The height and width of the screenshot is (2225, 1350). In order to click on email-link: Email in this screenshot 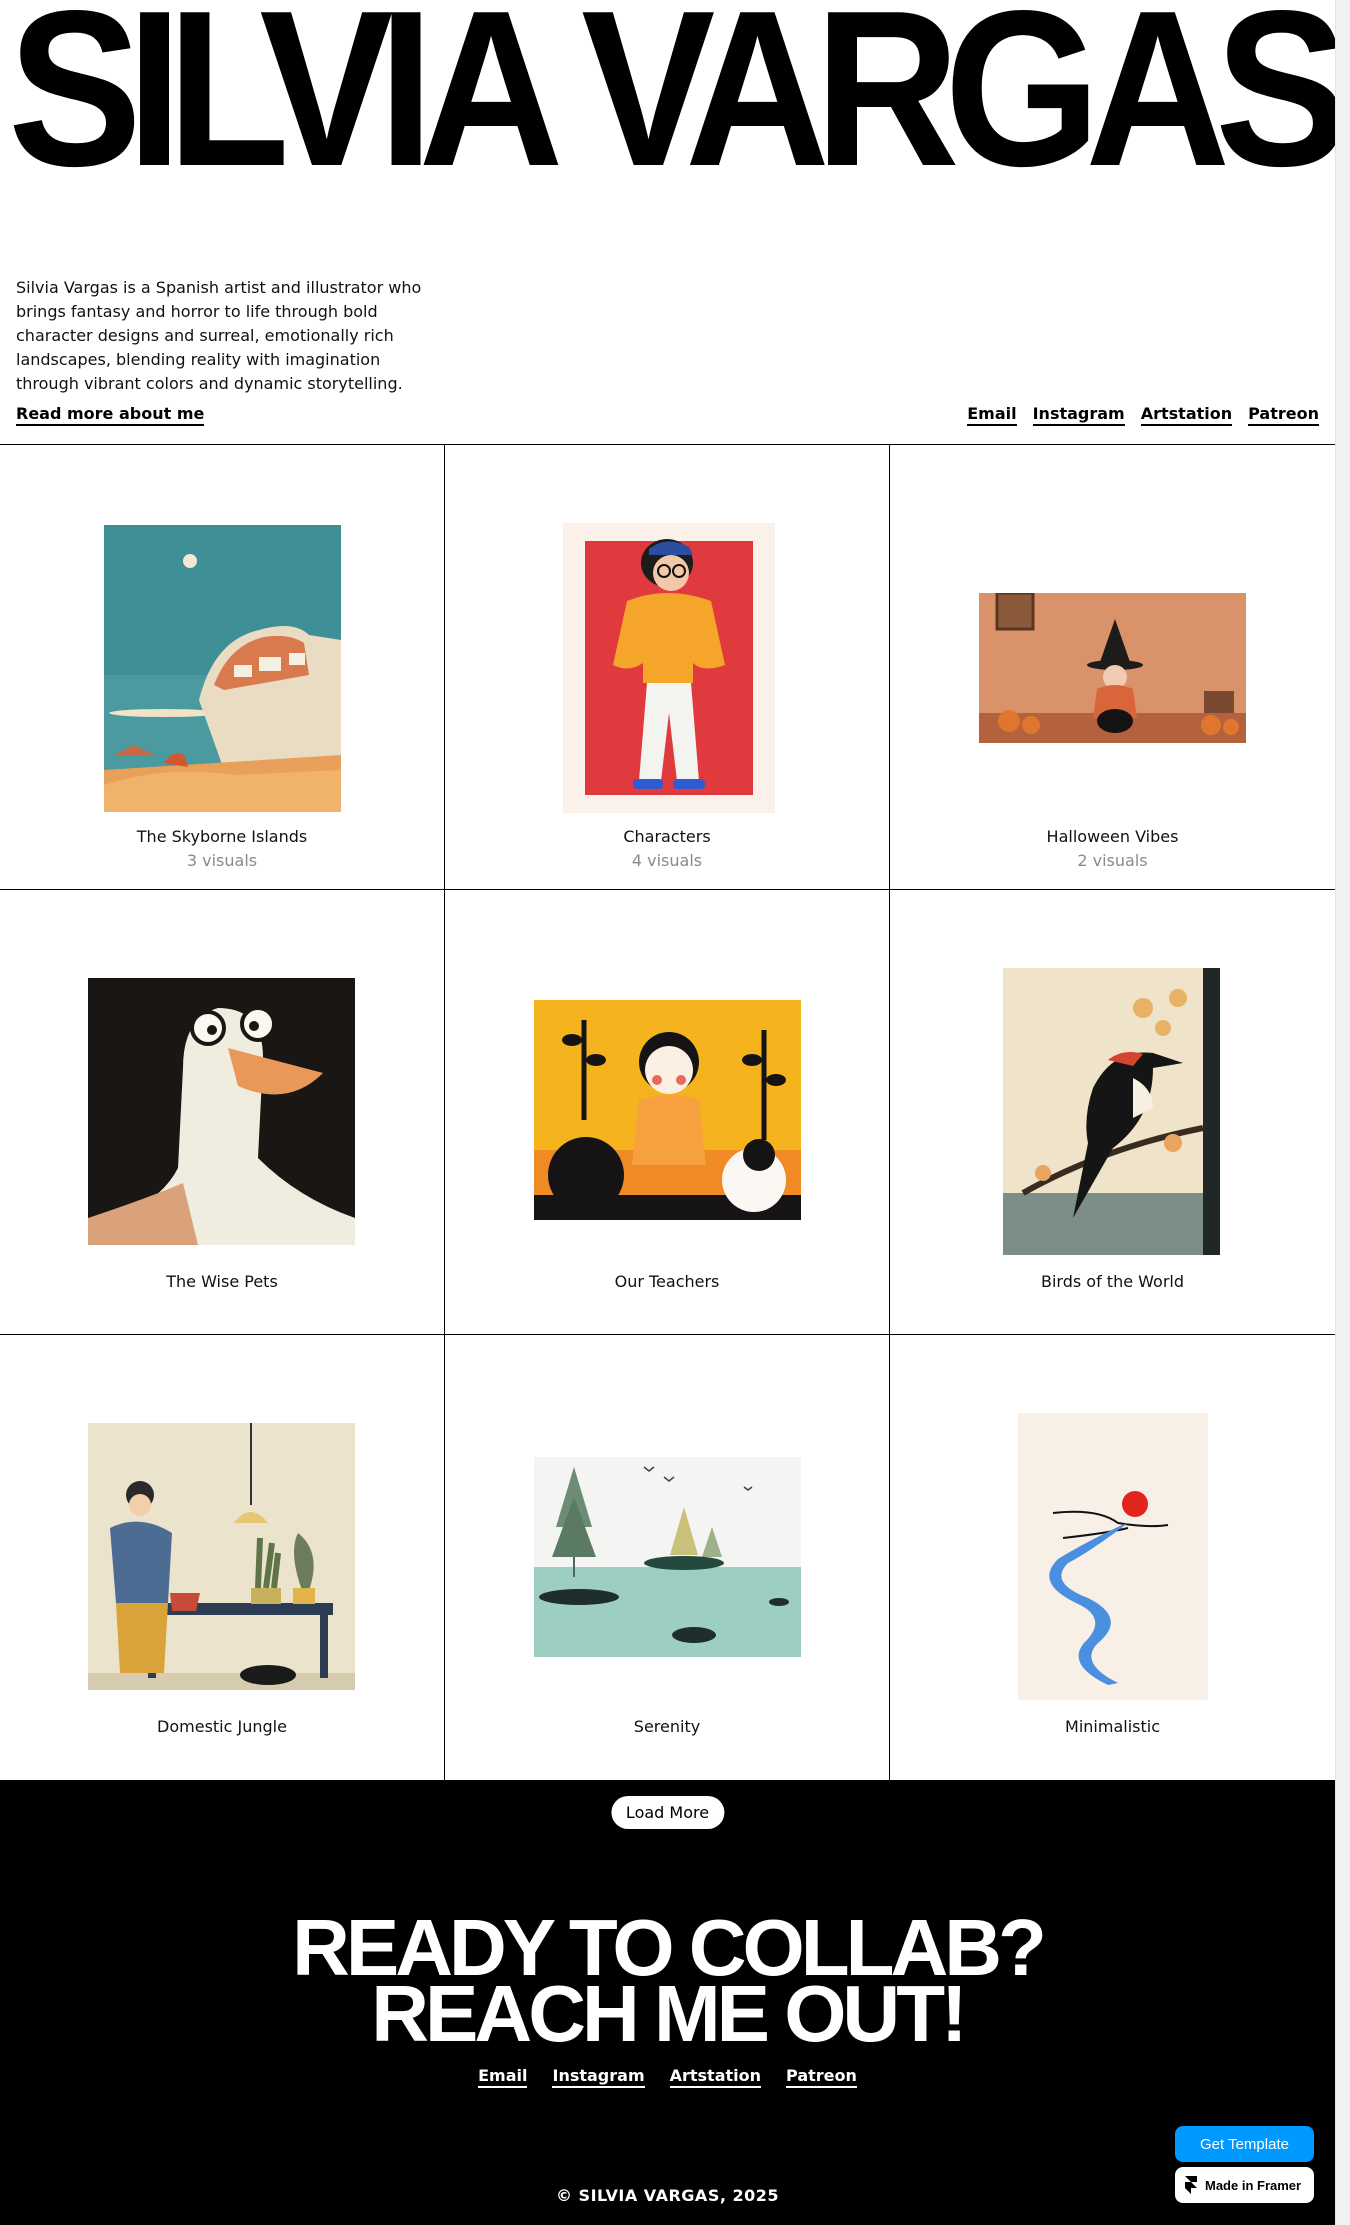, I will do `click(992, 415)`.